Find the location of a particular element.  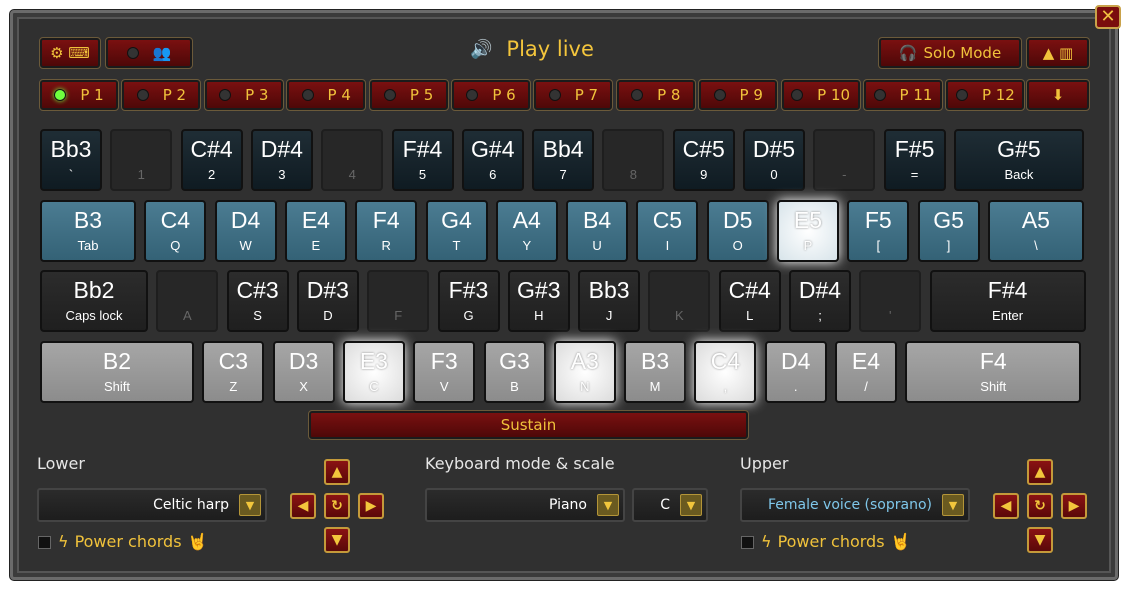

lower-reset-button: ↻ is located at coordinates (337, 506).